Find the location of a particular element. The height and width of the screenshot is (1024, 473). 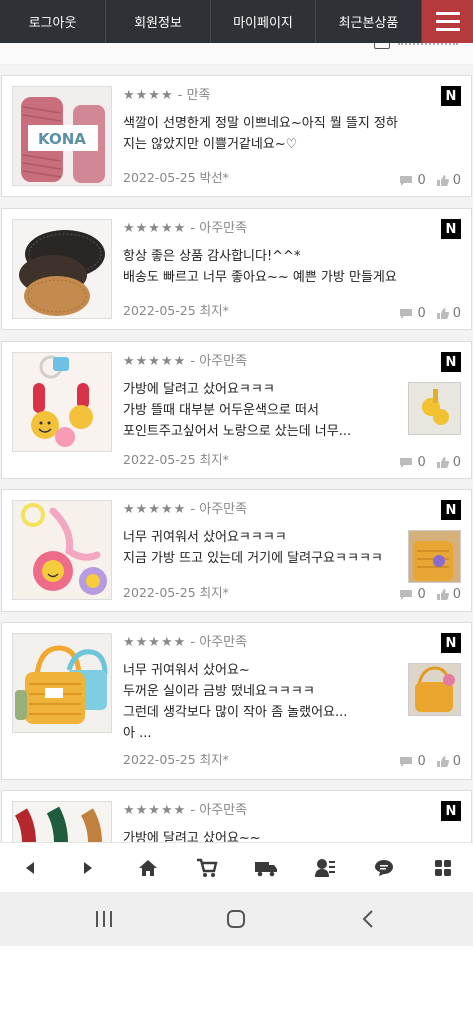

review-author: 박선* is located at coordinates (214, 177).